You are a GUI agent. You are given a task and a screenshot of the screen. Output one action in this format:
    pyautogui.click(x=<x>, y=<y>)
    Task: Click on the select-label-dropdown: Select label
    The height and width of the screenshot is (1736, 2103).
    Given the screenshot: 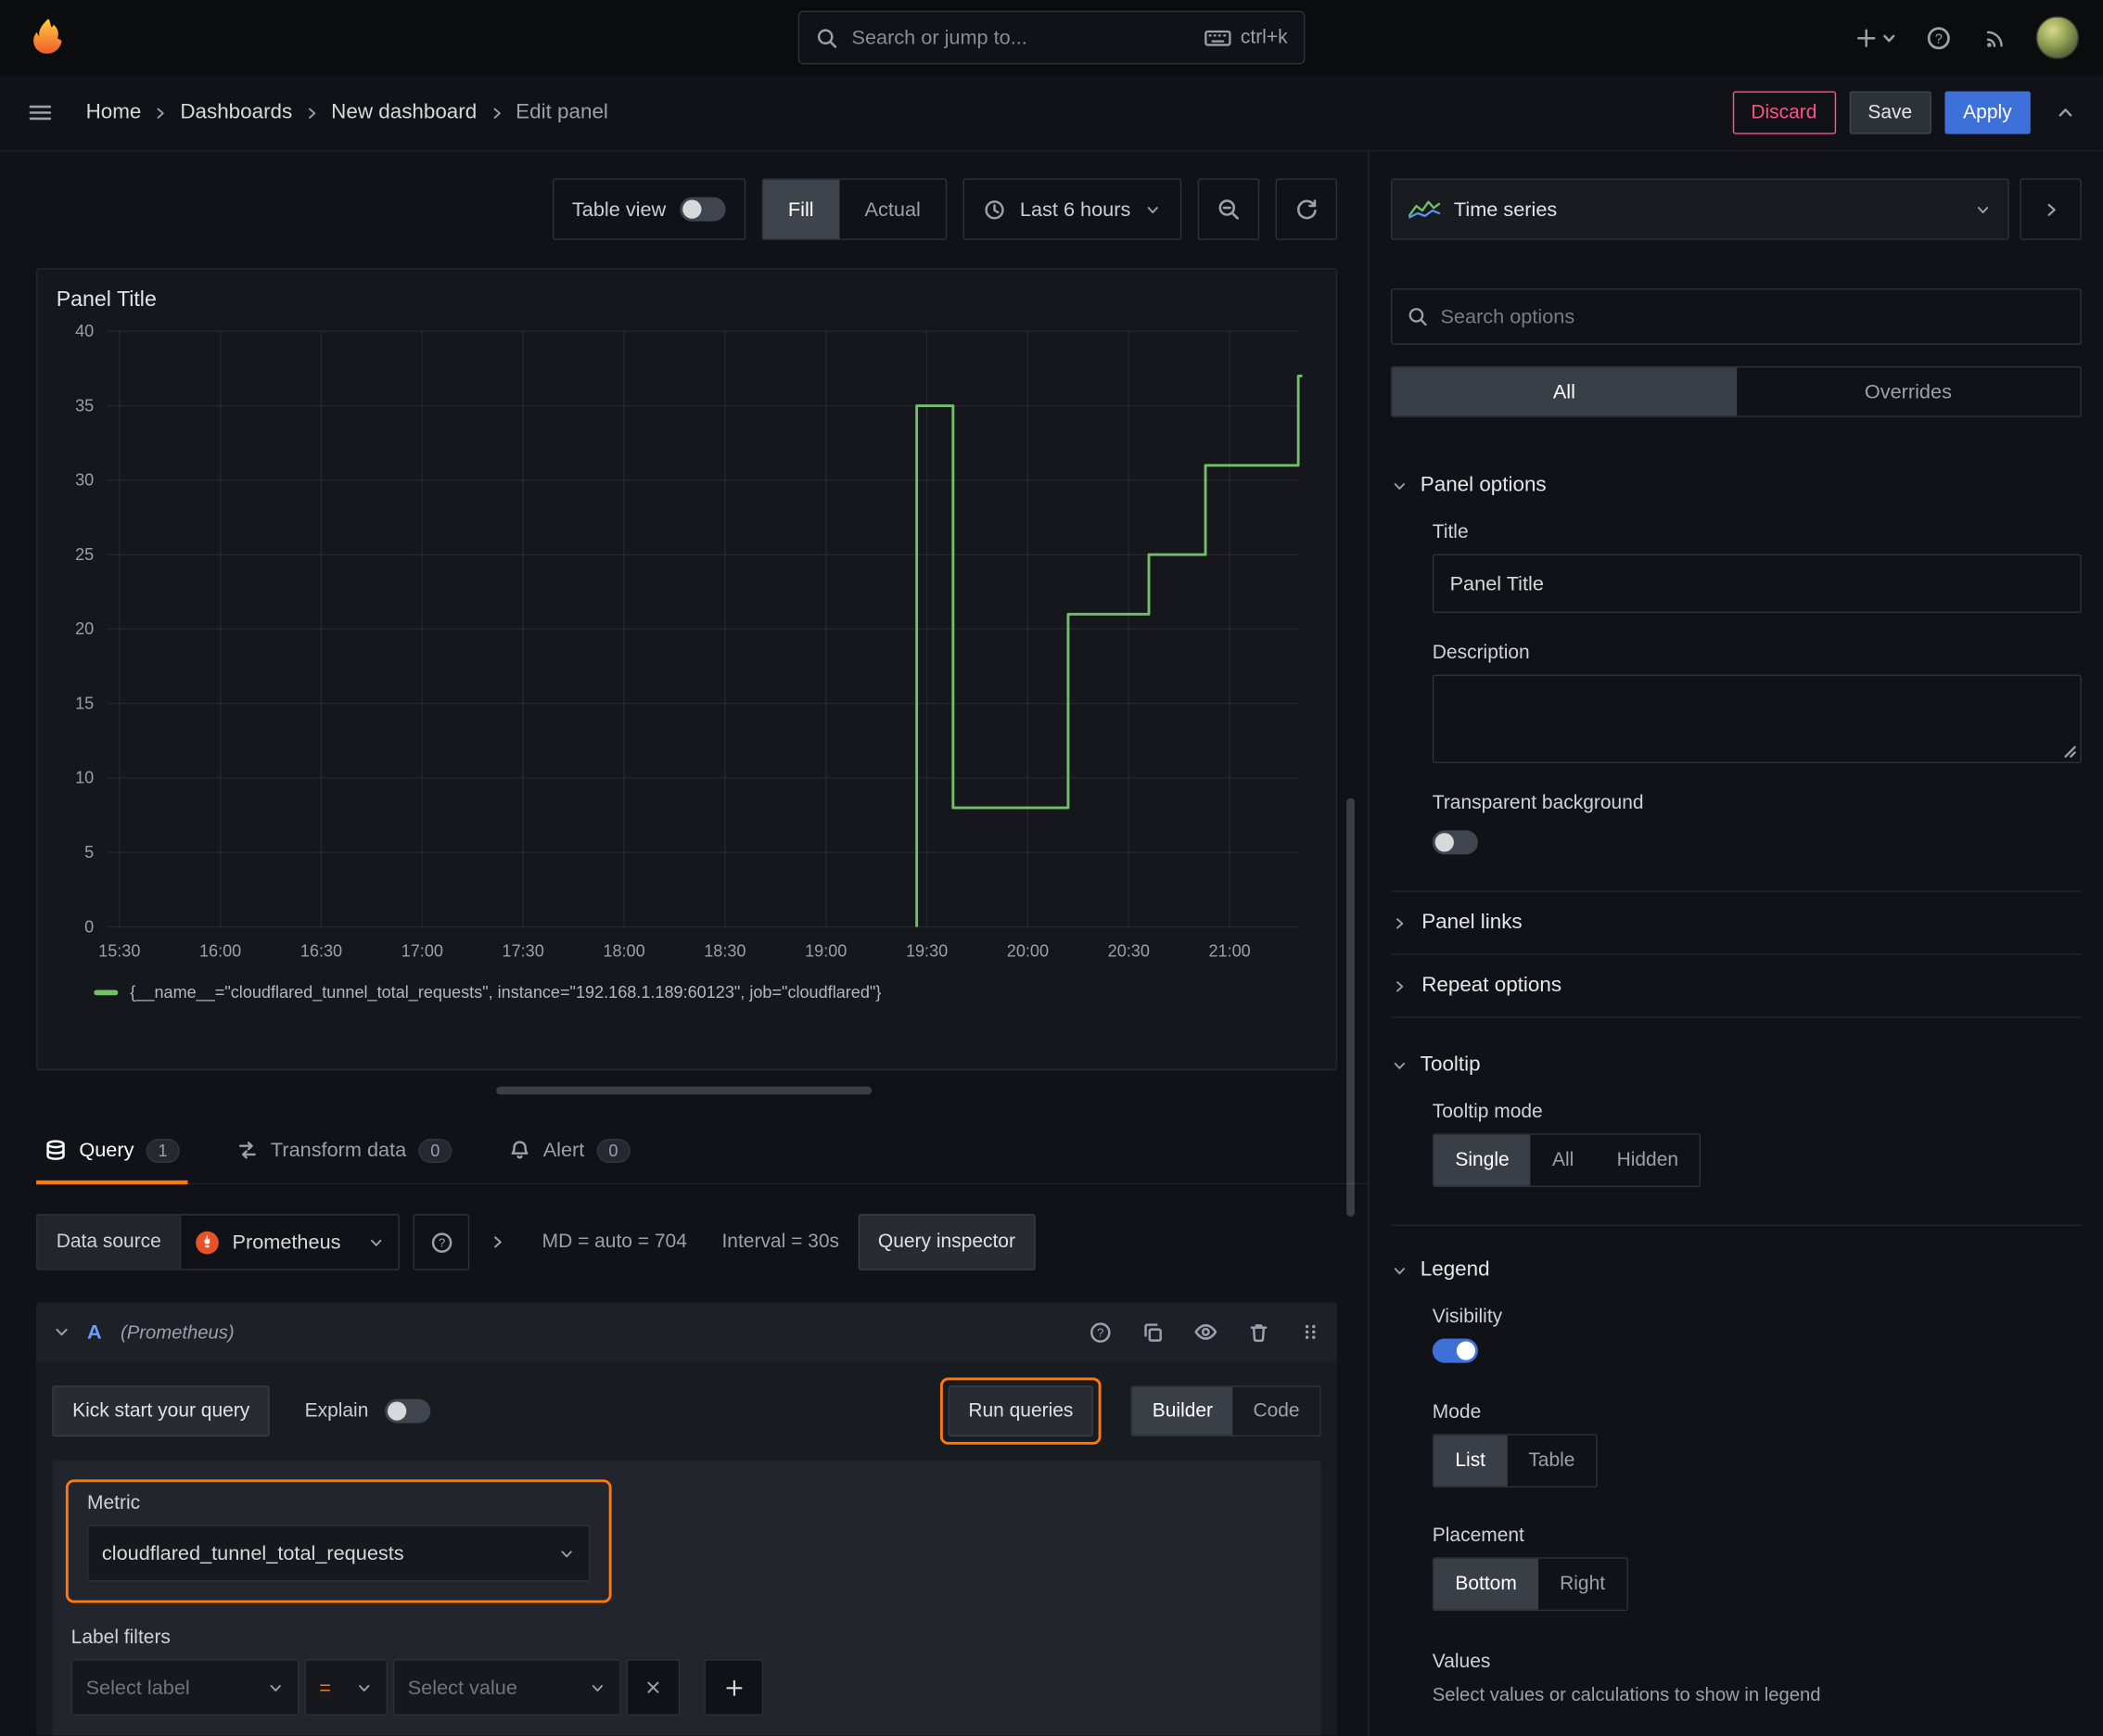 What is the action you would take?
    pyautogui.click(x=185, y=1687)
    